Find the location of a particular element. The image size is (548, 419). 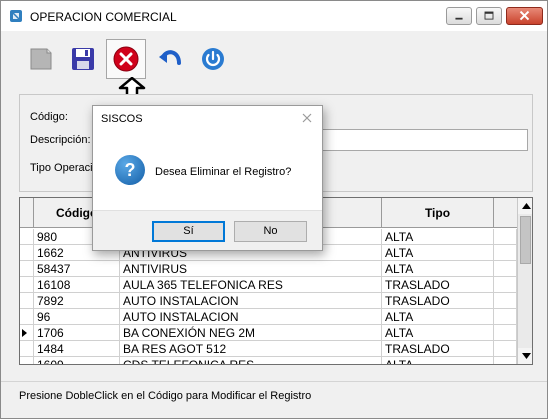

cell-codigo: 16108 is located at coordinates (77, 285).